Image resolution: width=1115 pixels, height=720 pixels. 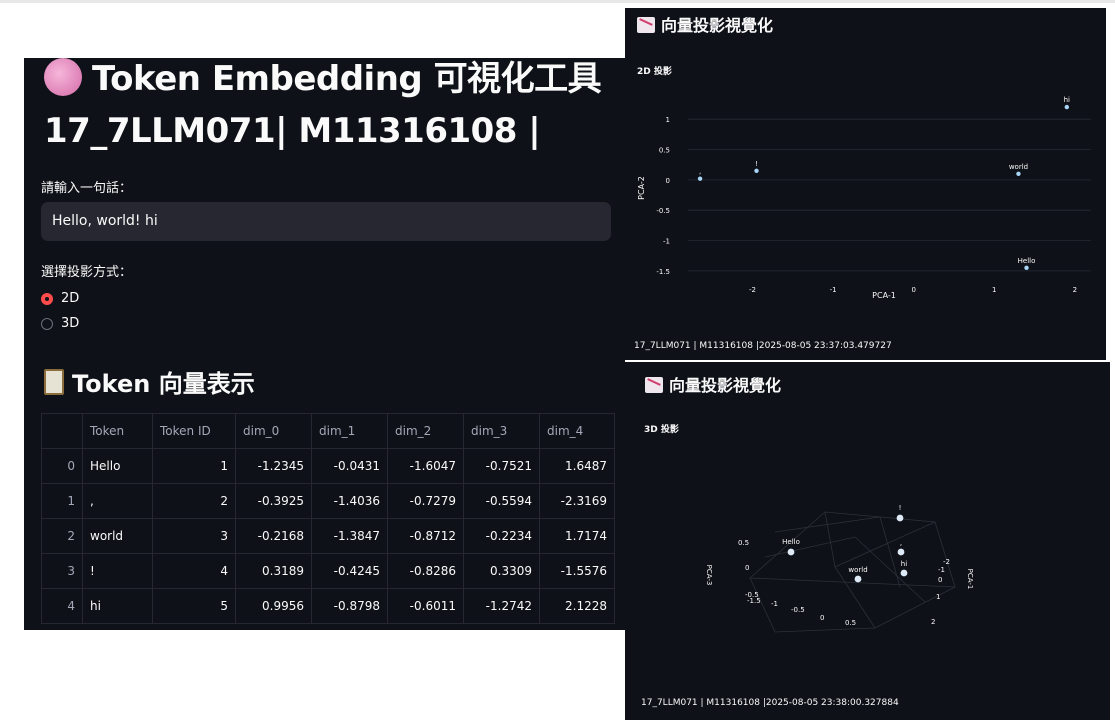 I want to click on sentence-input: Hello, world! hi, so click(x=326, y=221).